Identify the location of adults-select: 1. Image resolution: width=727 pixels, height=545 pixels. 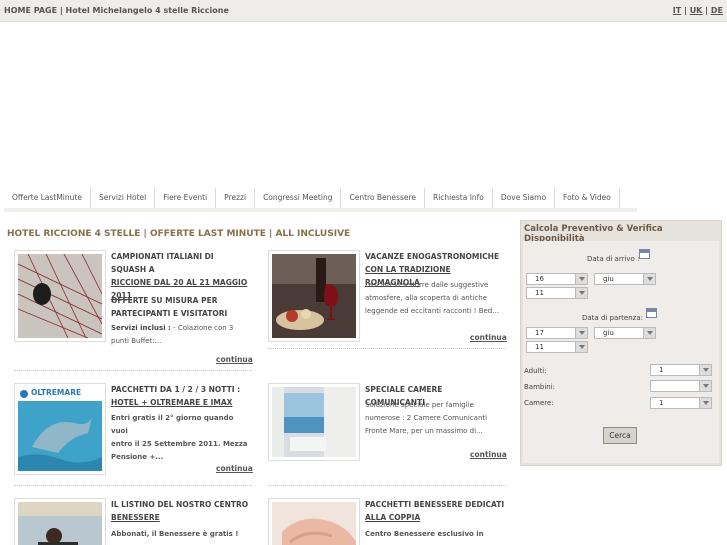
(681, 370).